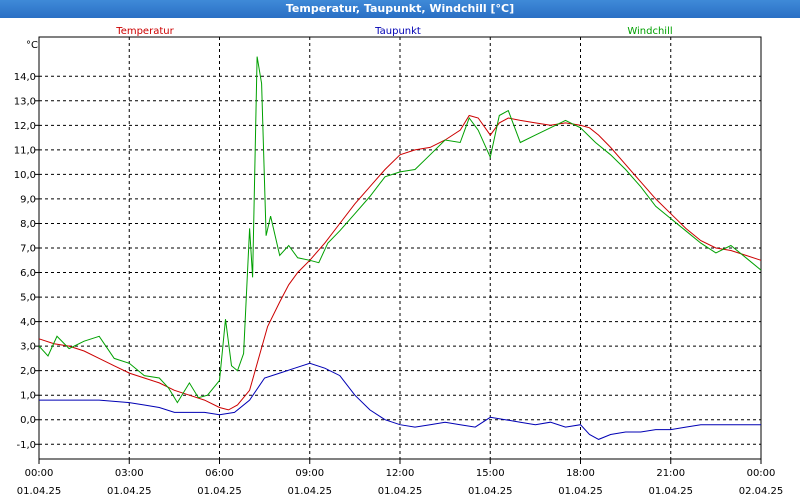 The height and width of the screenshot is (500, 800). Describe the element at coordinates (649, 31) in the screenshot. I see `legend-item-windchill: Windchill` at that location.